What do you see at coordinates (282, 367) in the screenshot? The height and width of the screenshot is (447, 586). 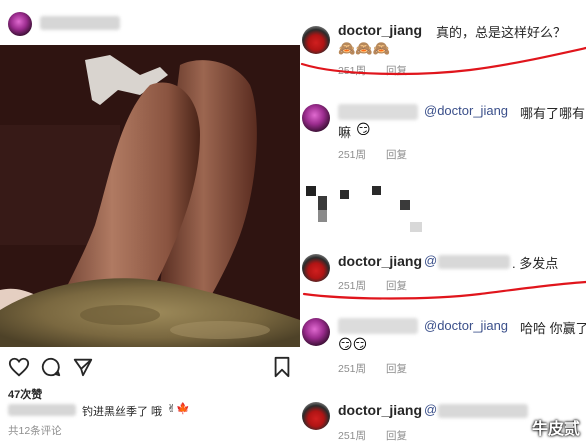 I see `bookmark-icon` at bounding box center [282, 367].